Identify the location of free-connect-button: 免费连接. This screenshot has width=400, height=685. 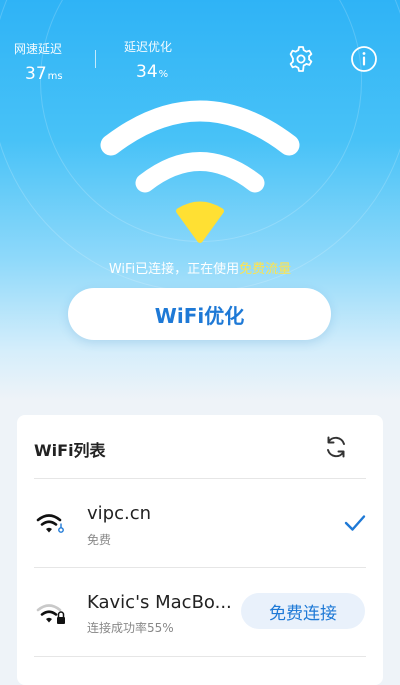
(303, 611).